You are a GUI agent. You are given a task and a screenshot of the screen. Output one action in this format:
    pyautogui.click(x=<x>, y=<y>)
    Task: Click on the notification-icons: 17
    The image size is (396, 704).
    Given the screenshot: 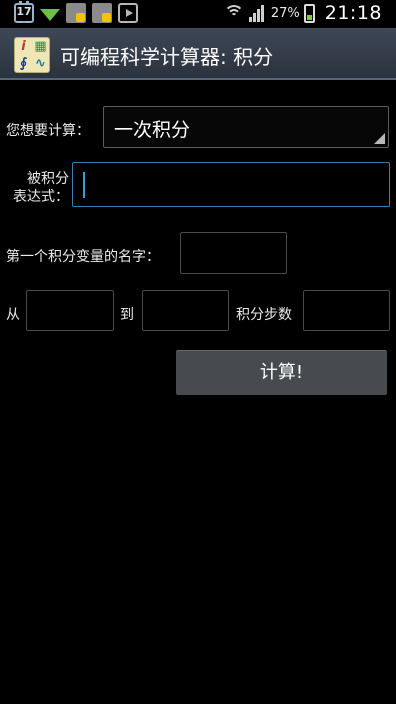 What is the action you would take?
    pyautogui.click(x=76, y=12)
    